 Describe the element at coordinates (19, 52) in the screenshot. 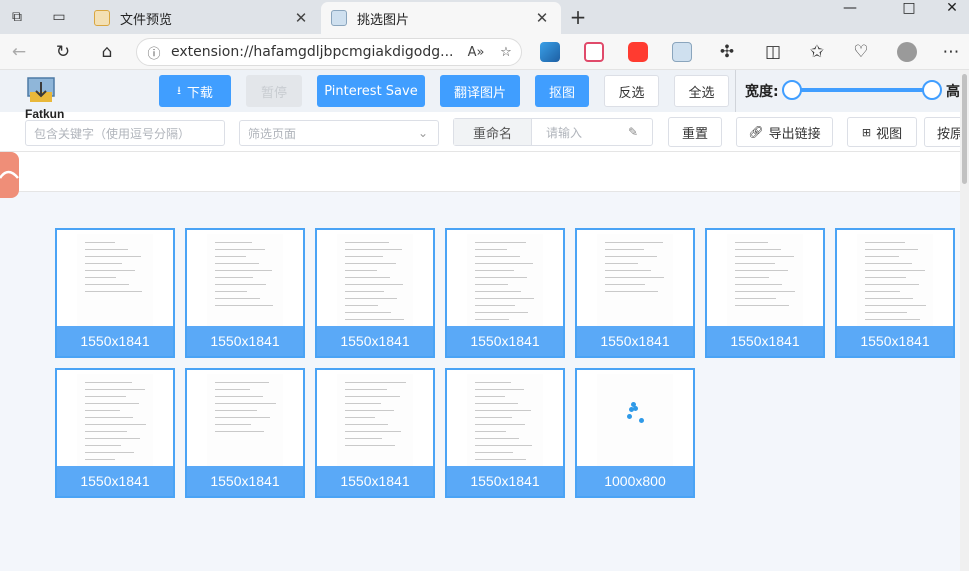

I see `back-icon: ←` at that location.